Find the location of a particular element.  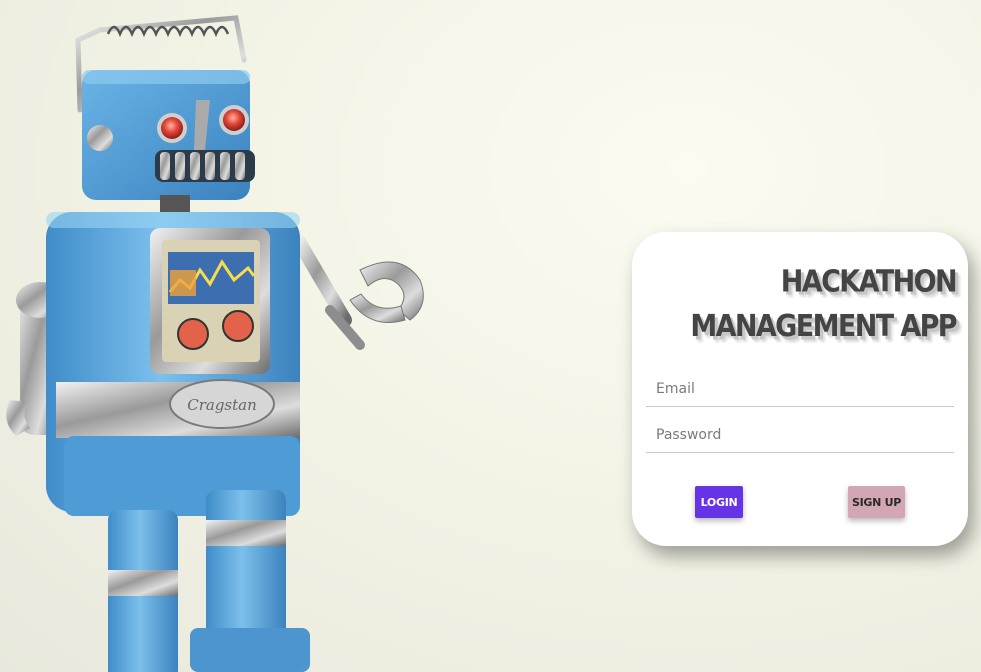

password-field-wrapper is located at coordinates (800, 435).